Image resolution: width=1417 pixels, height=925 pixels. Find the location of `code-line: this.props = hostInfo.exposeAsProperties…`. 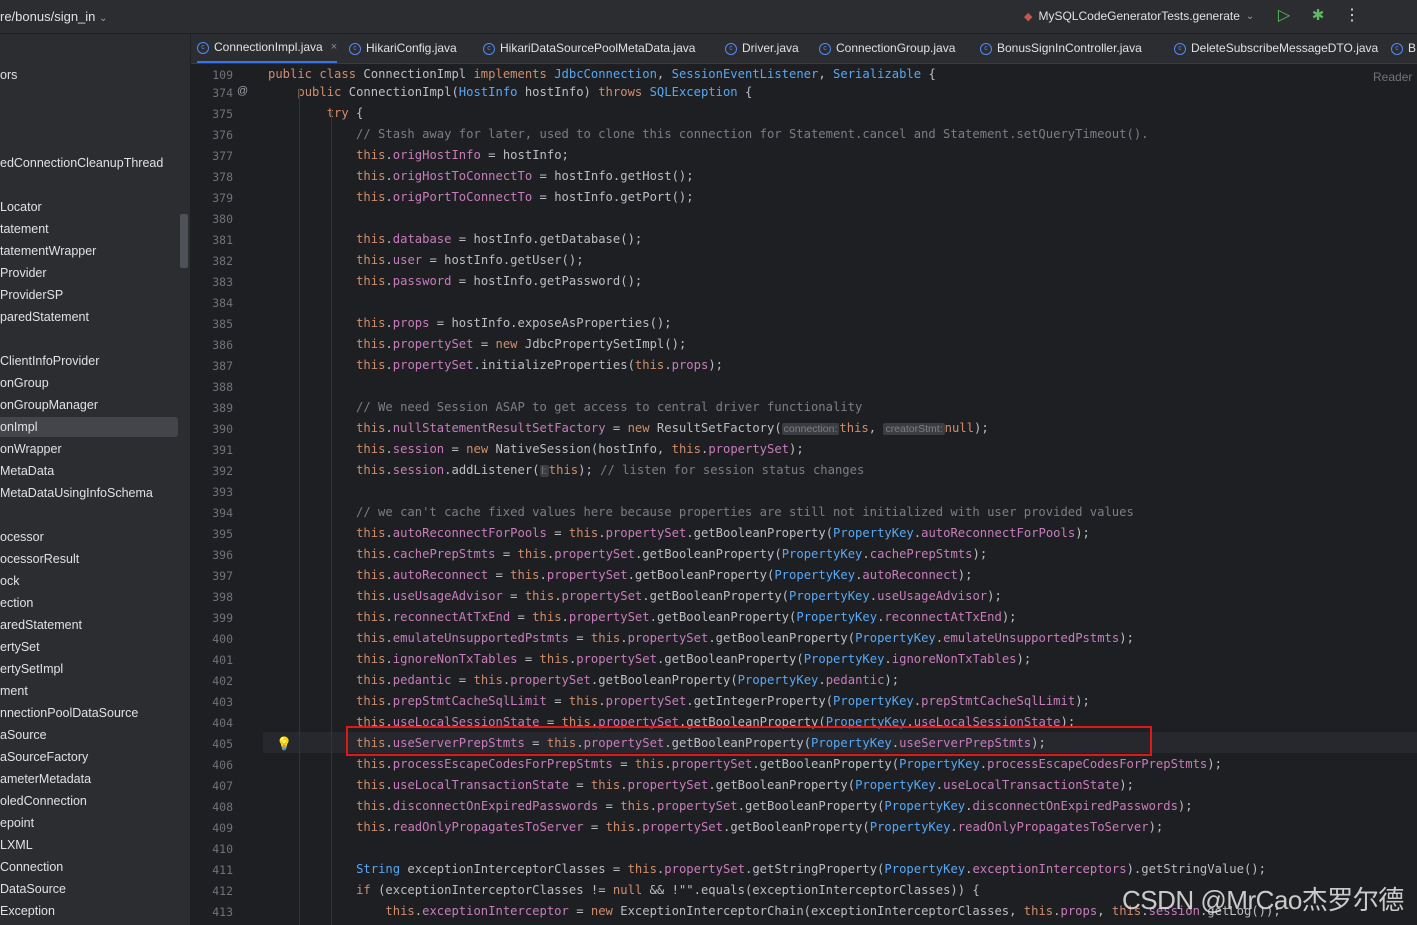

code-line: this.props = hostInfo.exposeAsProperties… is located at coordinates (470, 323).